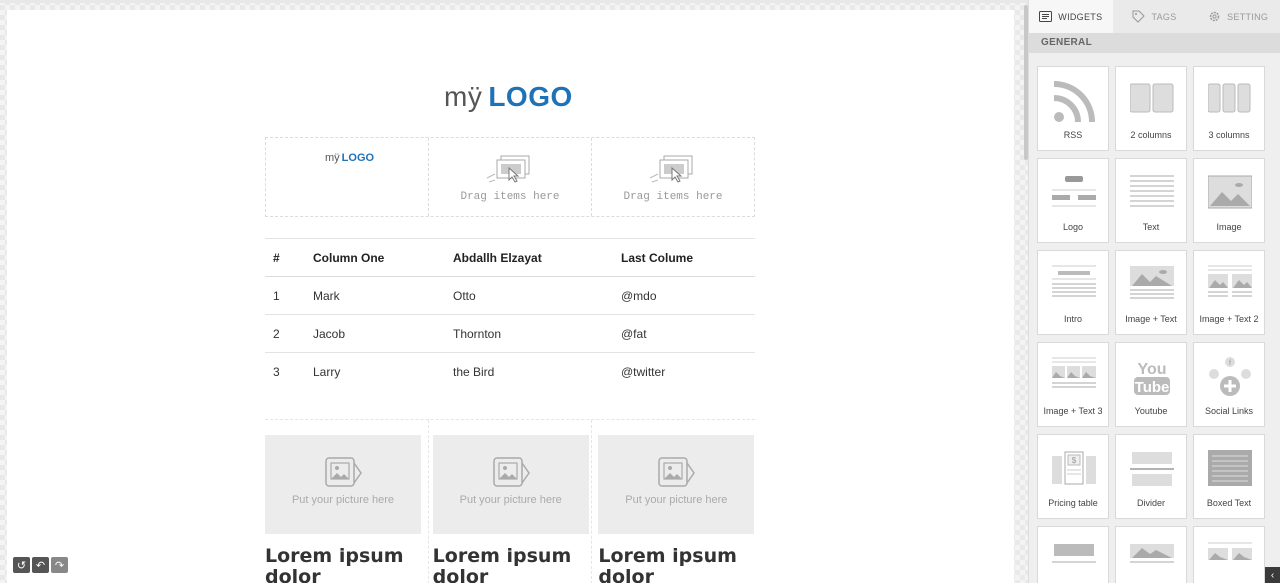 The width and height of the screenshot is (1280, 583). Describe the element at coordinates (285, 371) in the screenshot. I see `table-cell: 3` at that location.